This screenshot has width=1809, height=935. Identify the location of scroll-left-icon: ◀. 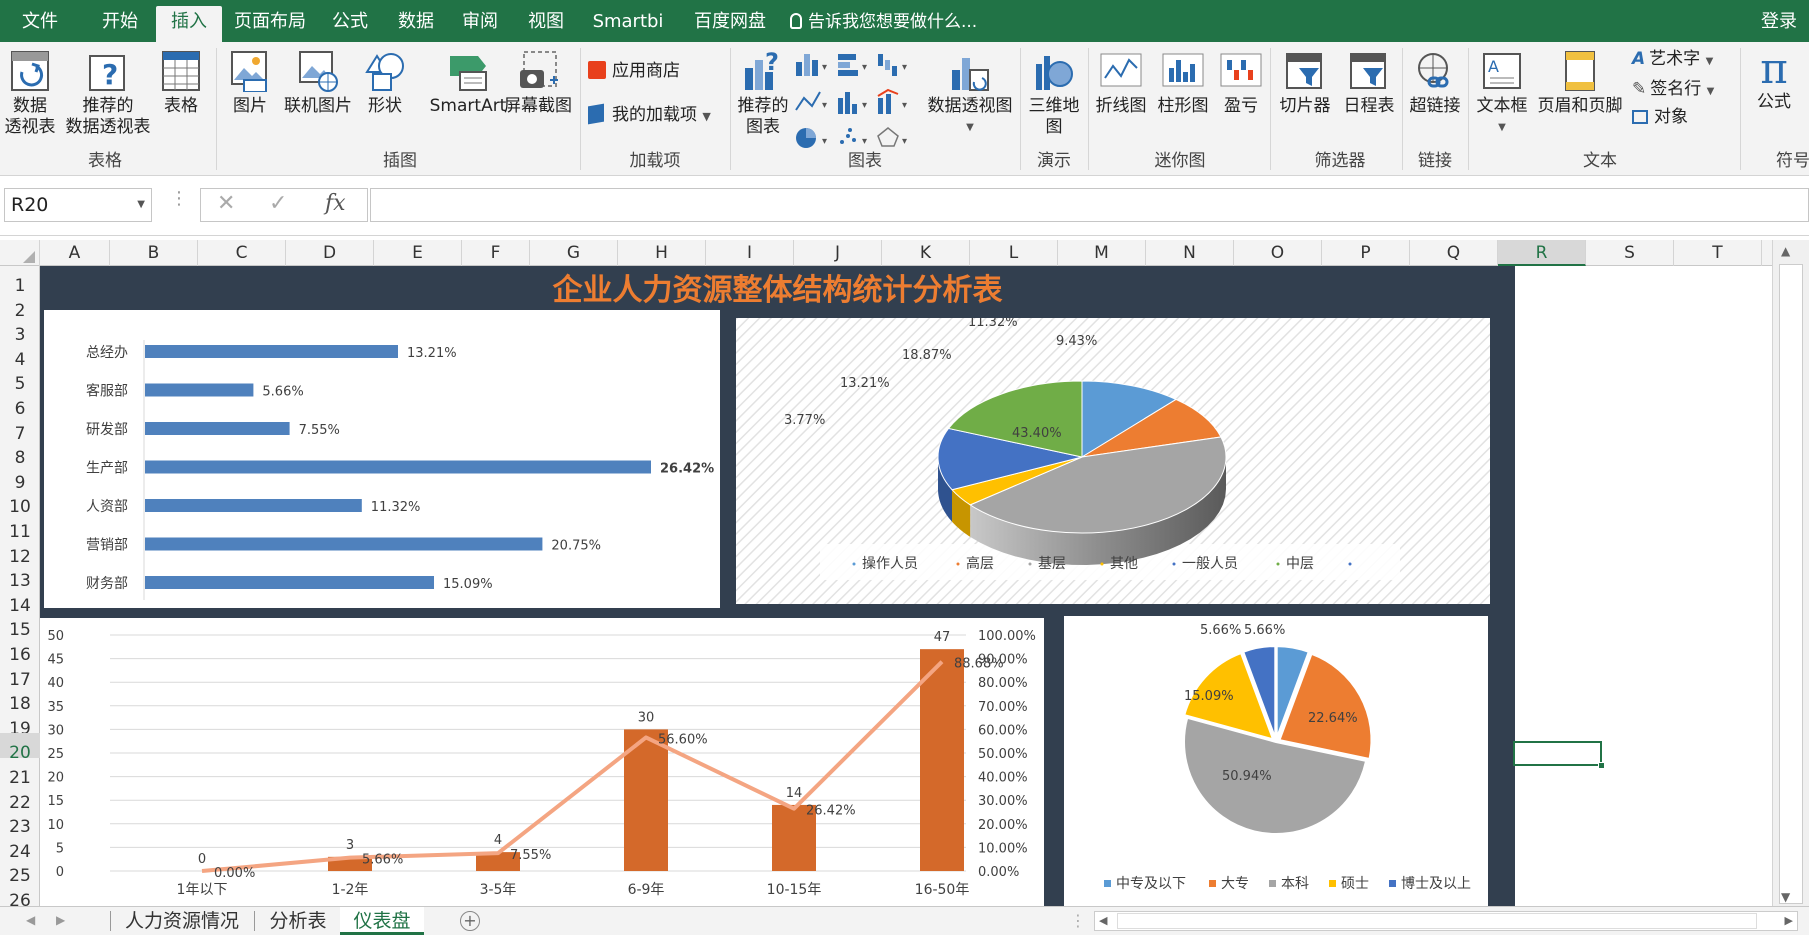
(1103, 920).